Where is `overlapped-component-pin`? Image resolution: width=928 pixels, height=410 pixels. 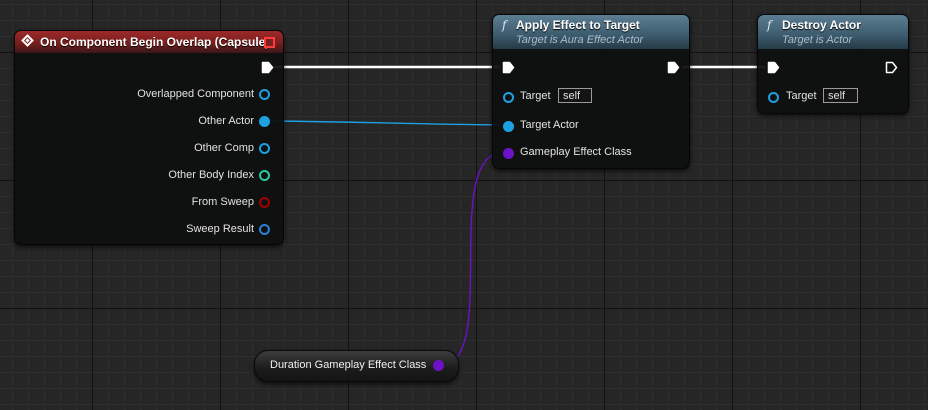 overlapped-component-pin is located at coordinates (264, 94).